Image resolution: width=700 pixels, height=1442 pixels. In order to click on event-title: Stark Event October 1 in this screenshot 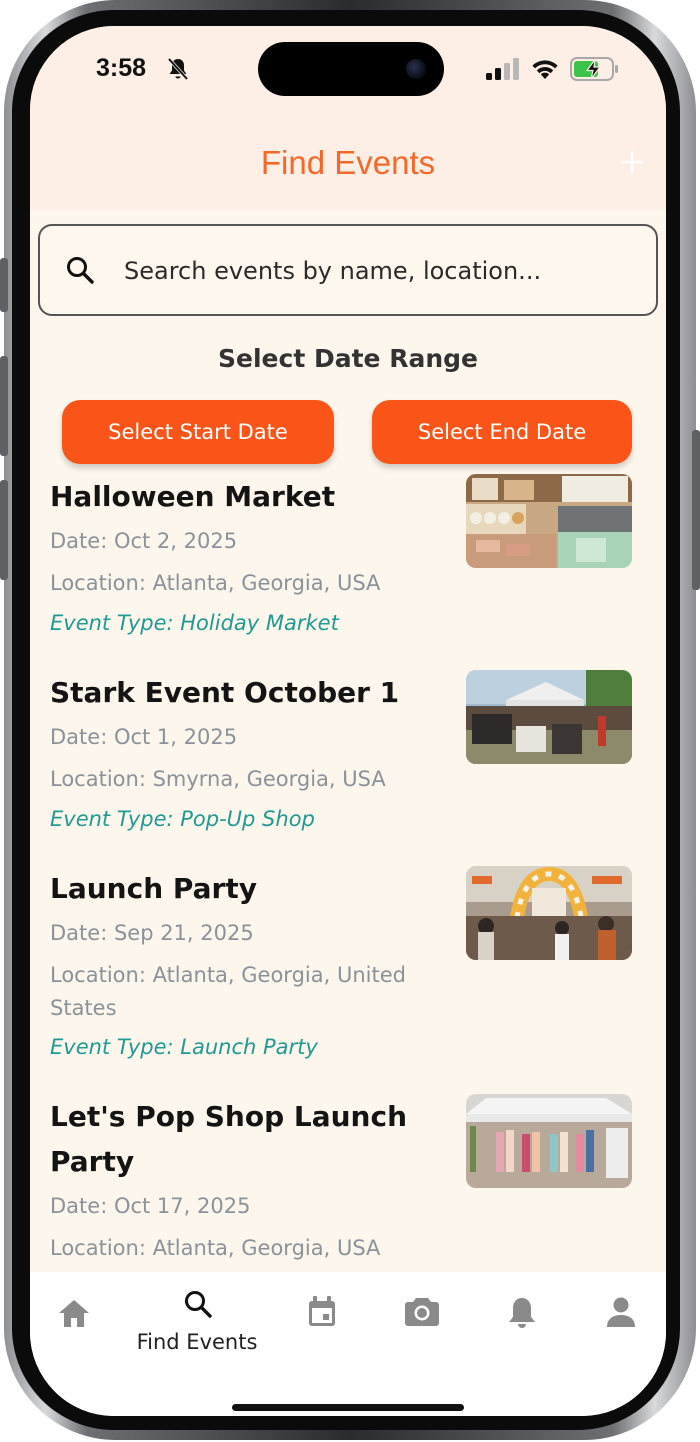, I will do `click(225, 692)`.